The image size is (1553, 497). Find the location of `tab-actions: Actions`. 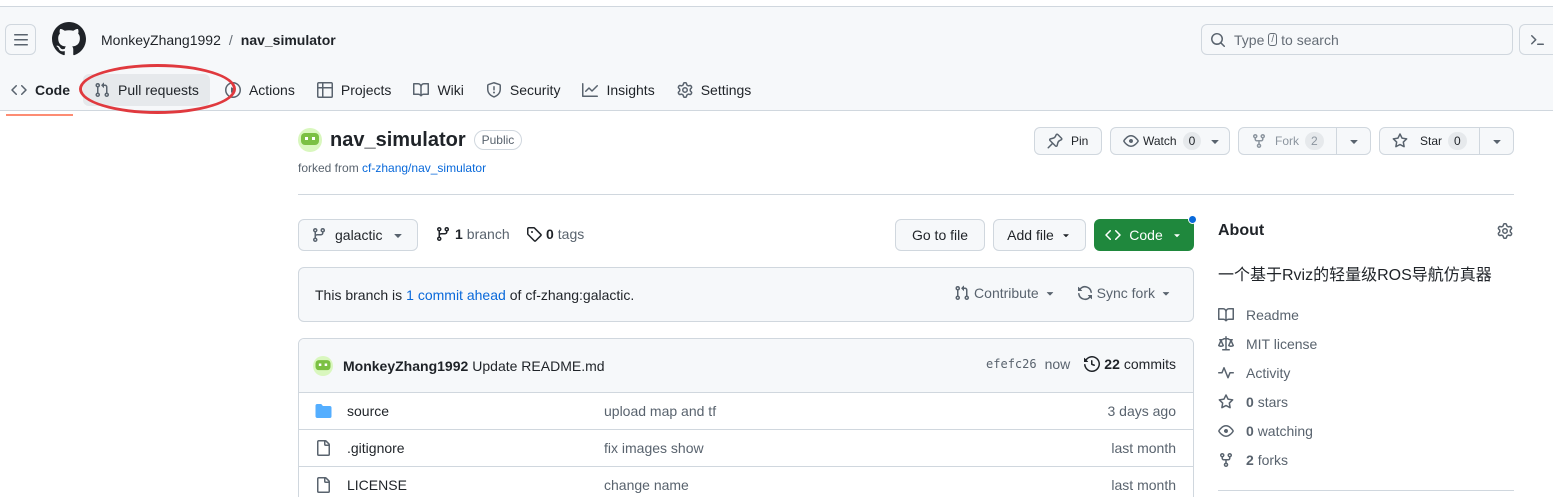

tab-actions: Actions is located at coordinates (260, 90).